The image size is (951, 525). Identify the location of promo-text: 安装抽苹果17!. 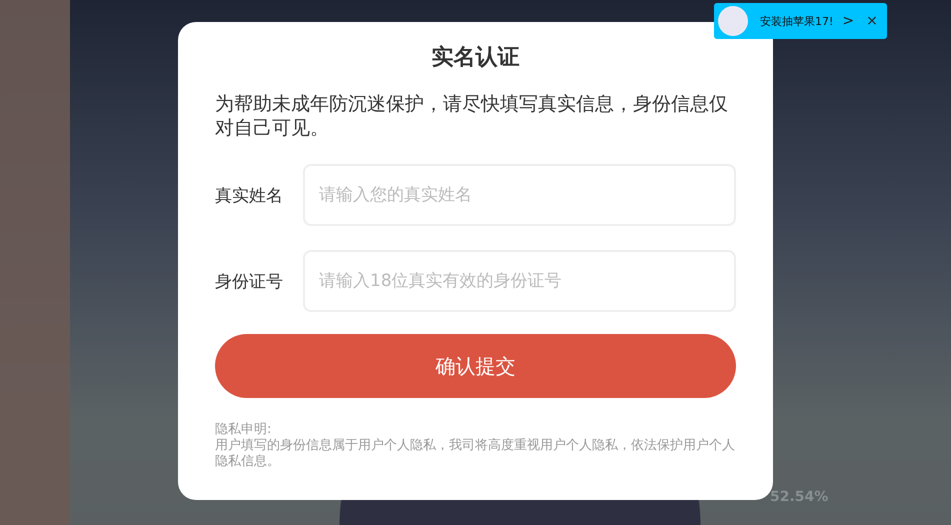
(797, 21).